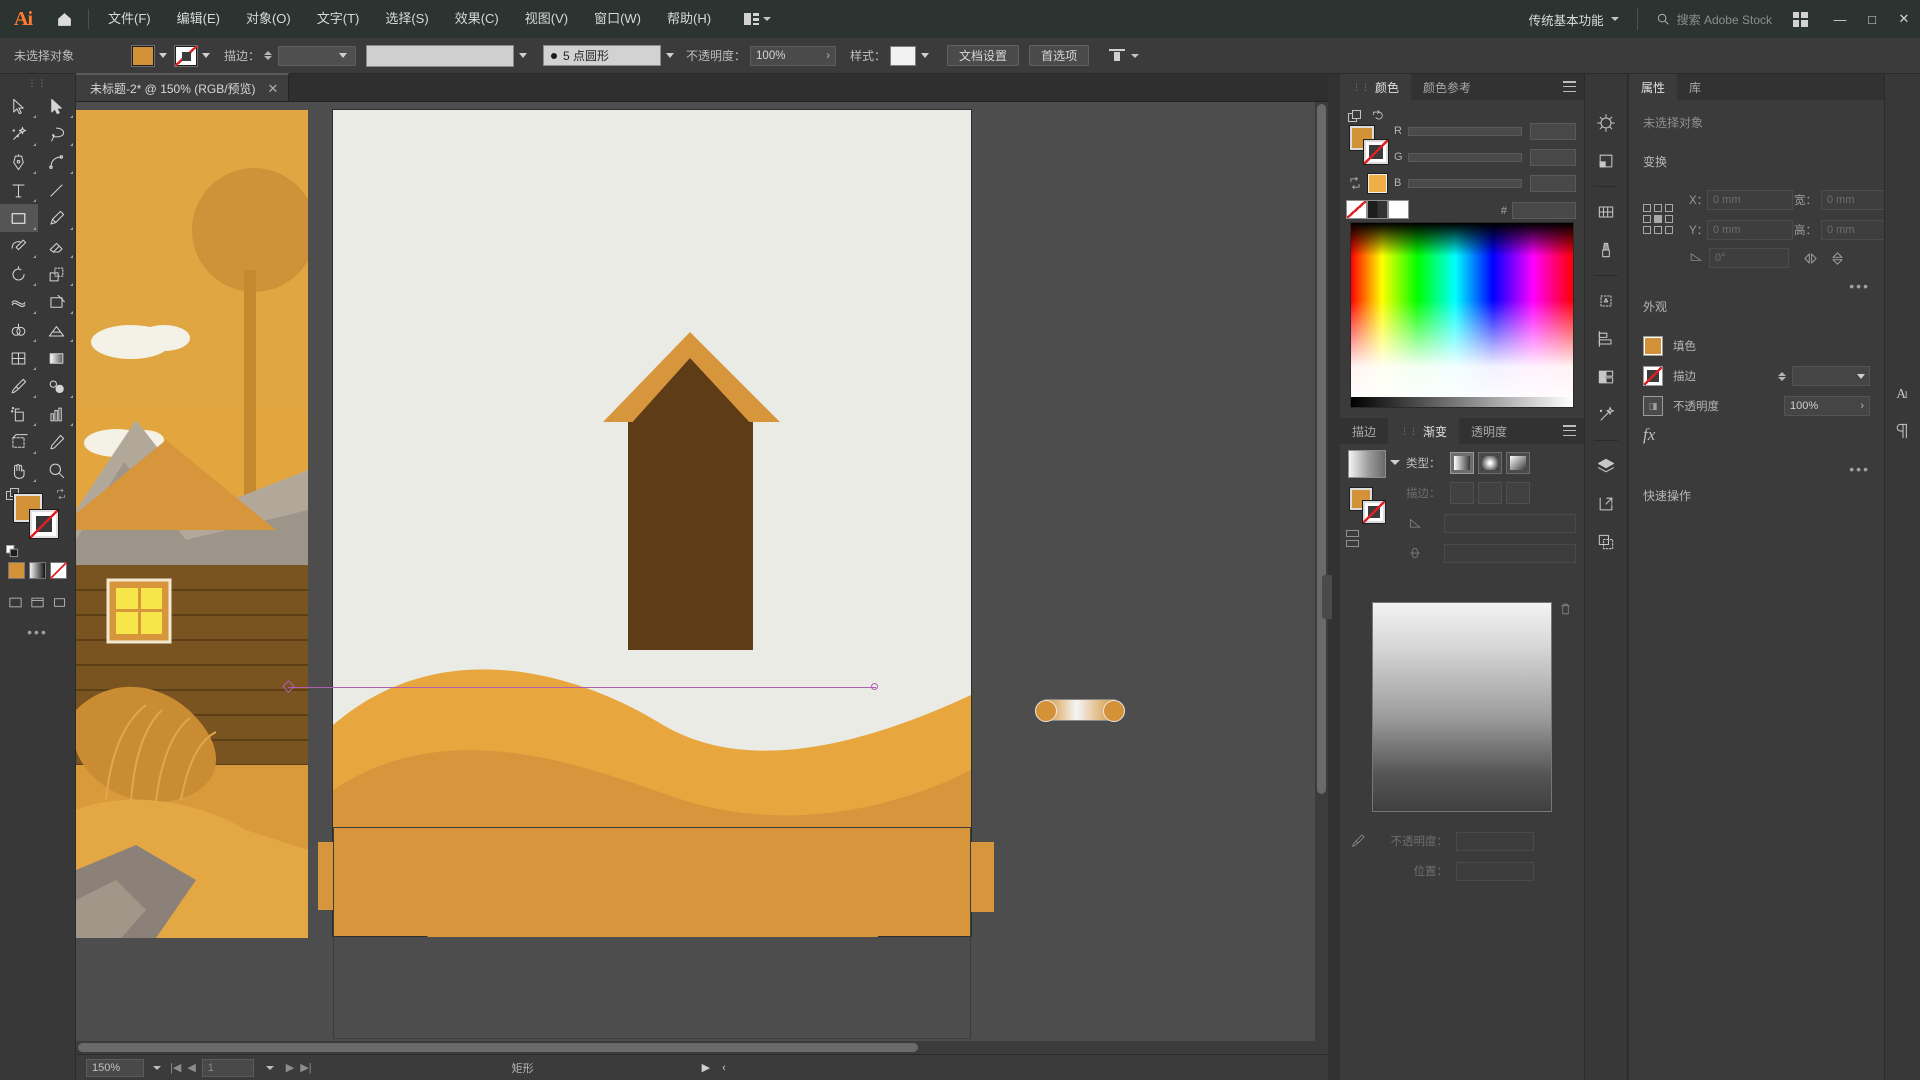 This screenshot has width=1920, height=1080. What do you see at coordinates (268, 55) in the screenshot?
I see `stroke-weight-stepper` at bounding box center [268, 55].